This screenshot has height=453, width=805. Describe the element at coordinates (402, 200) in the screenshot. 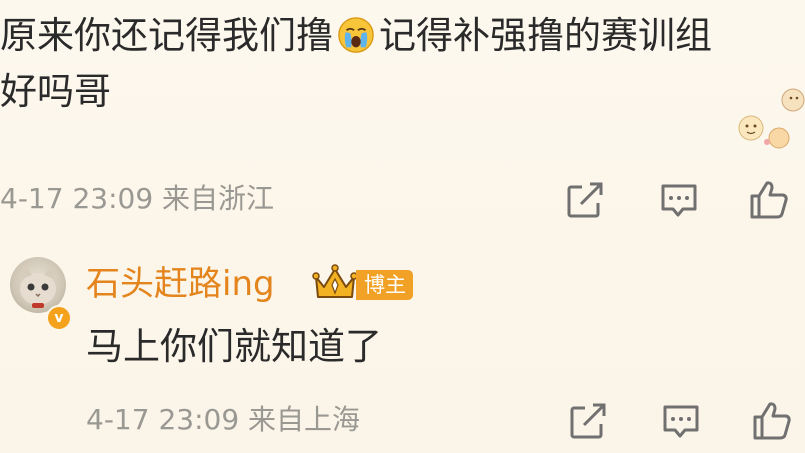

I see `comment-meta-row: 4-17 23:09 来自浙江` at that location.